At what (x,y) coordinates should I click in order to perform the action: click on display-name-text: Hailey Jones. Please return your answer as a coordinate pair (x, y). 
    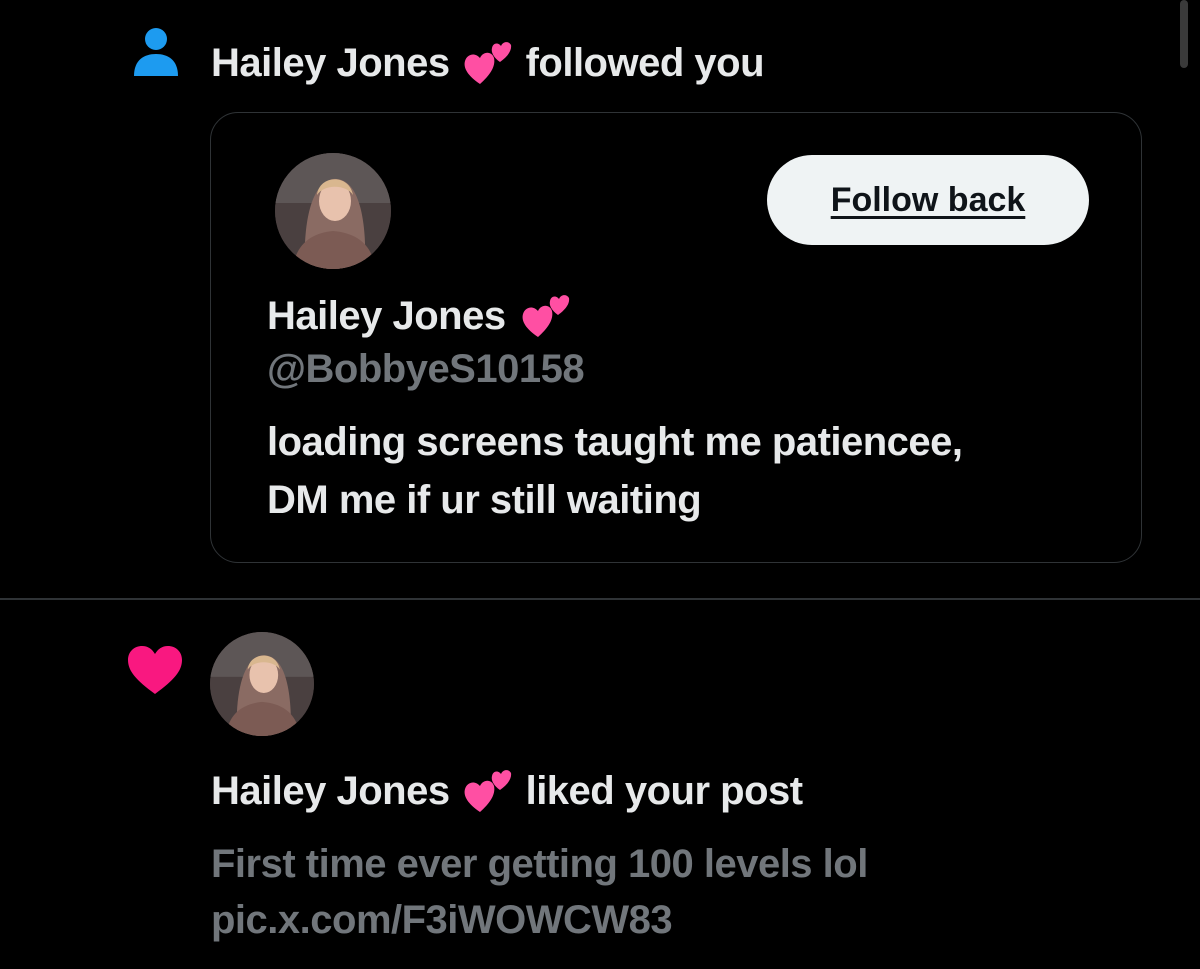
    Looking at the image, I should click on (386, 315).